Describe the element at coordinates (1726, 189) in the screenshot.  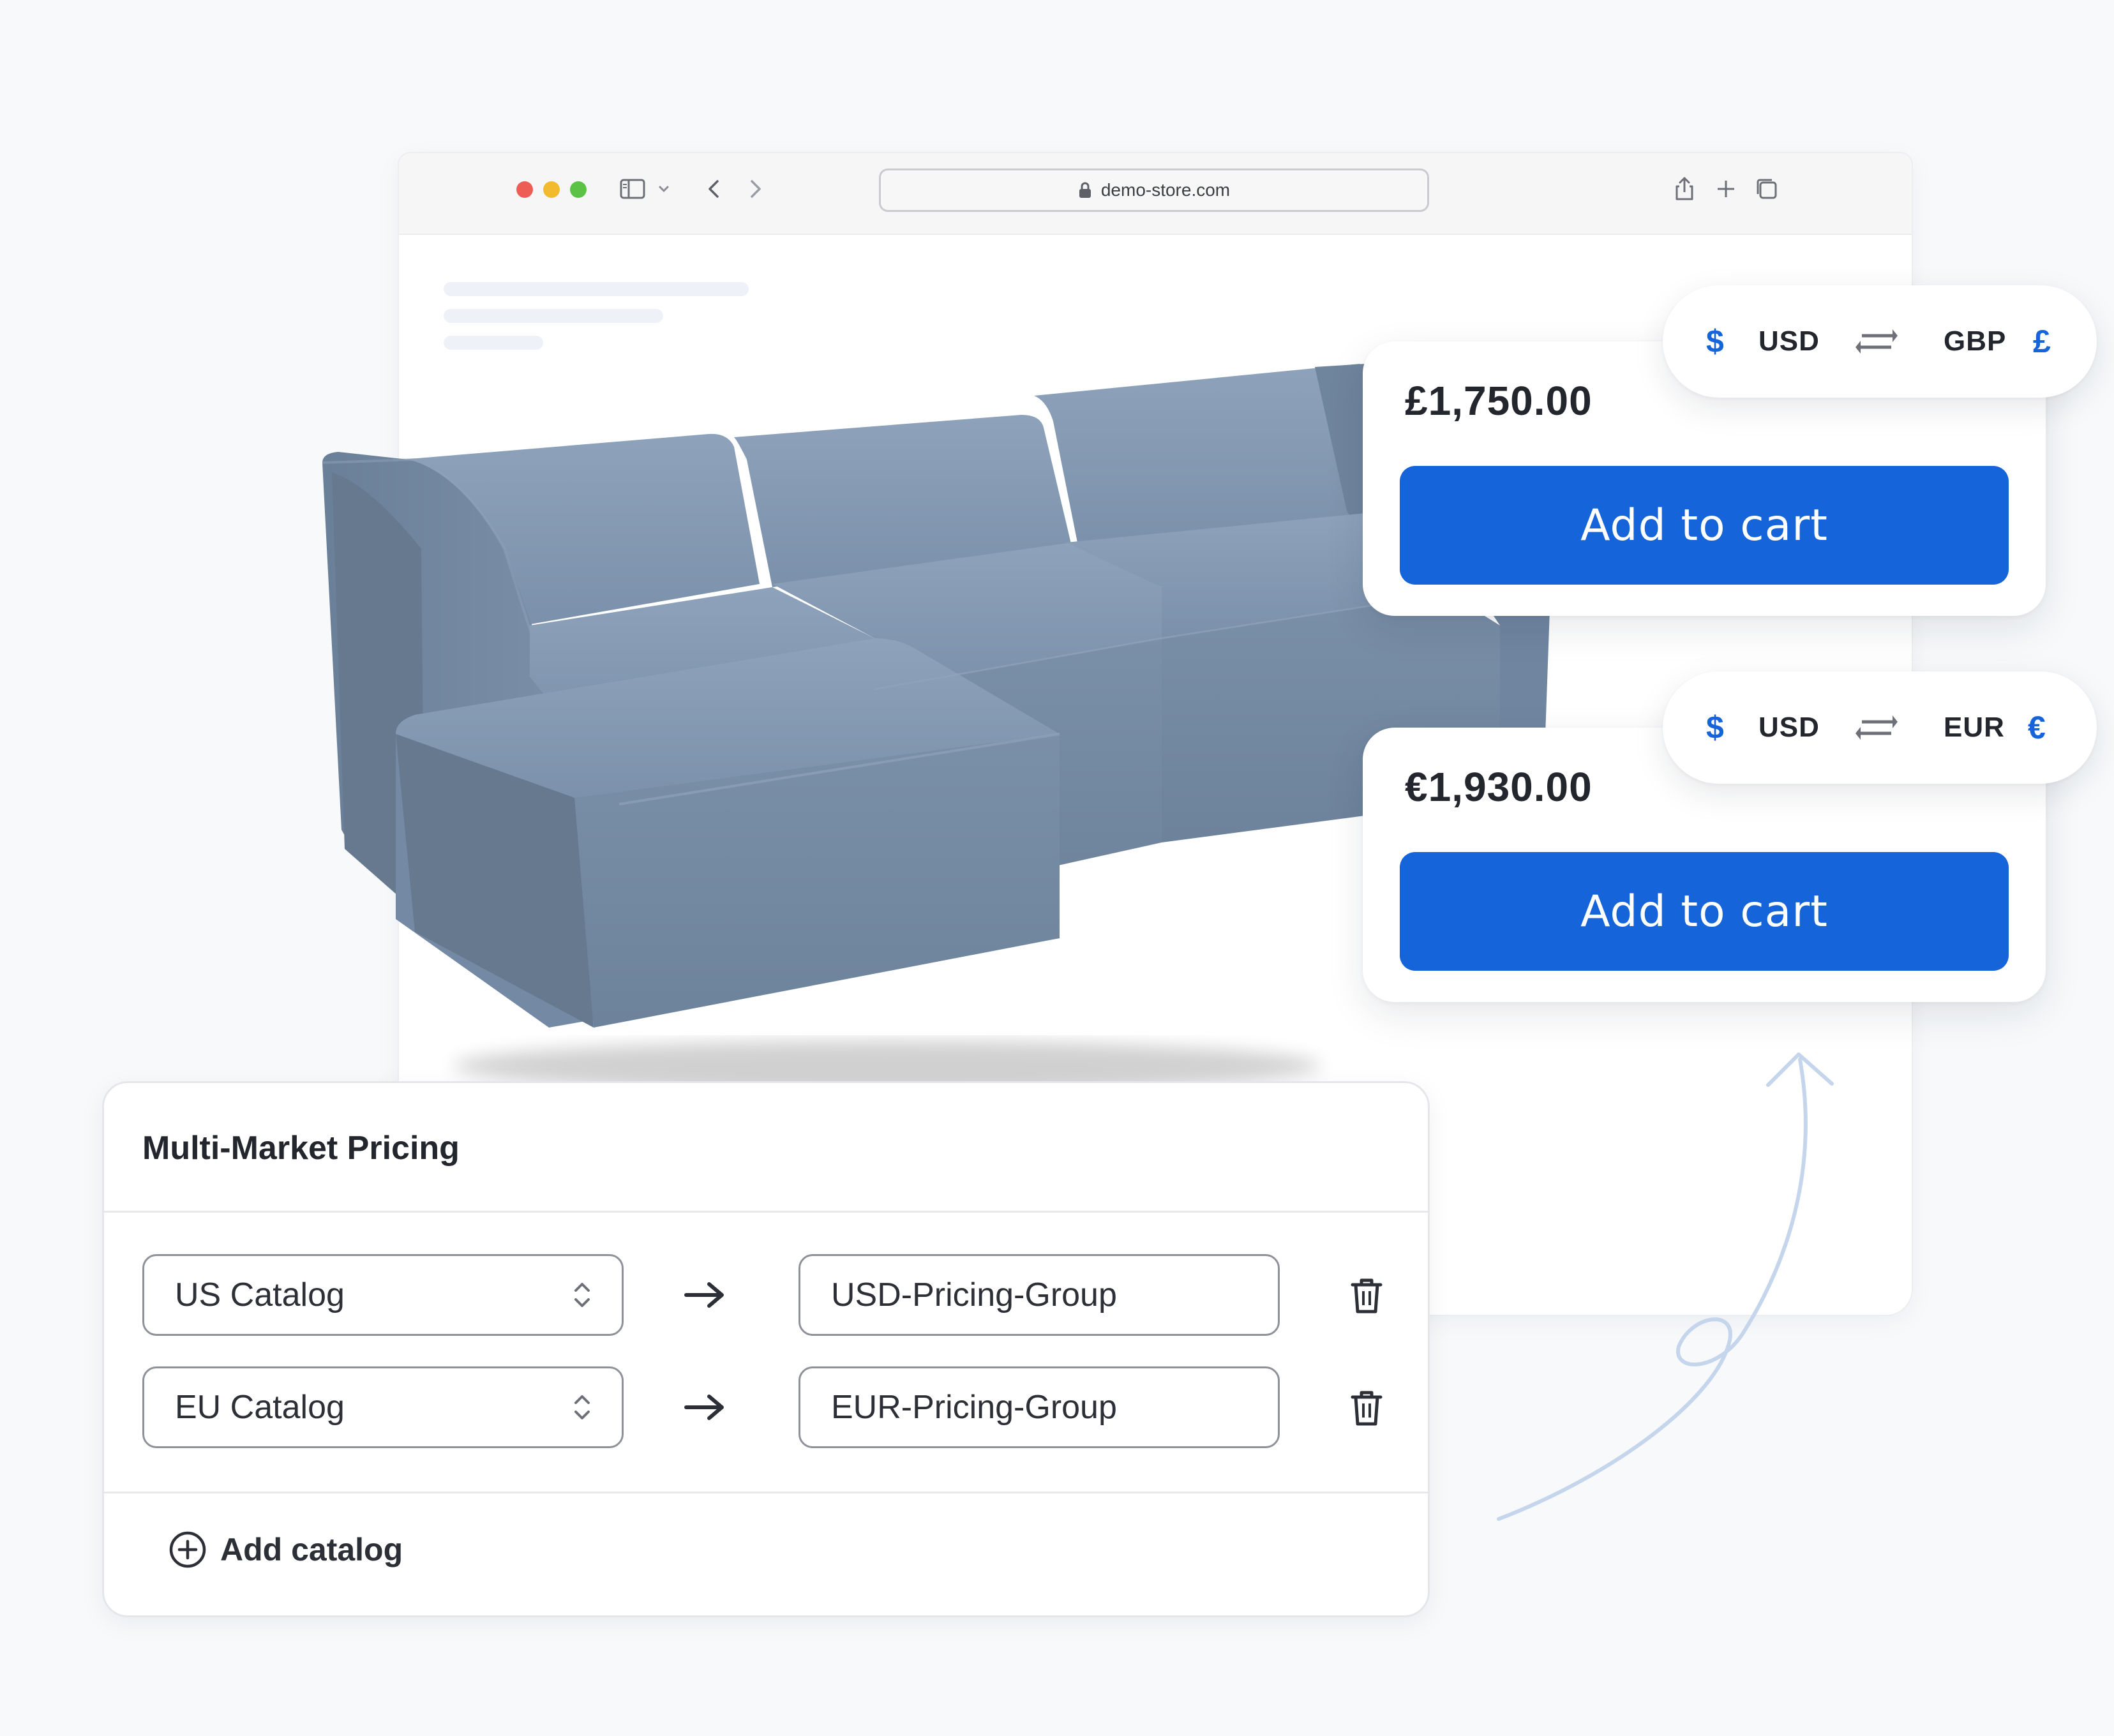
I see `plus-icon` at that location.